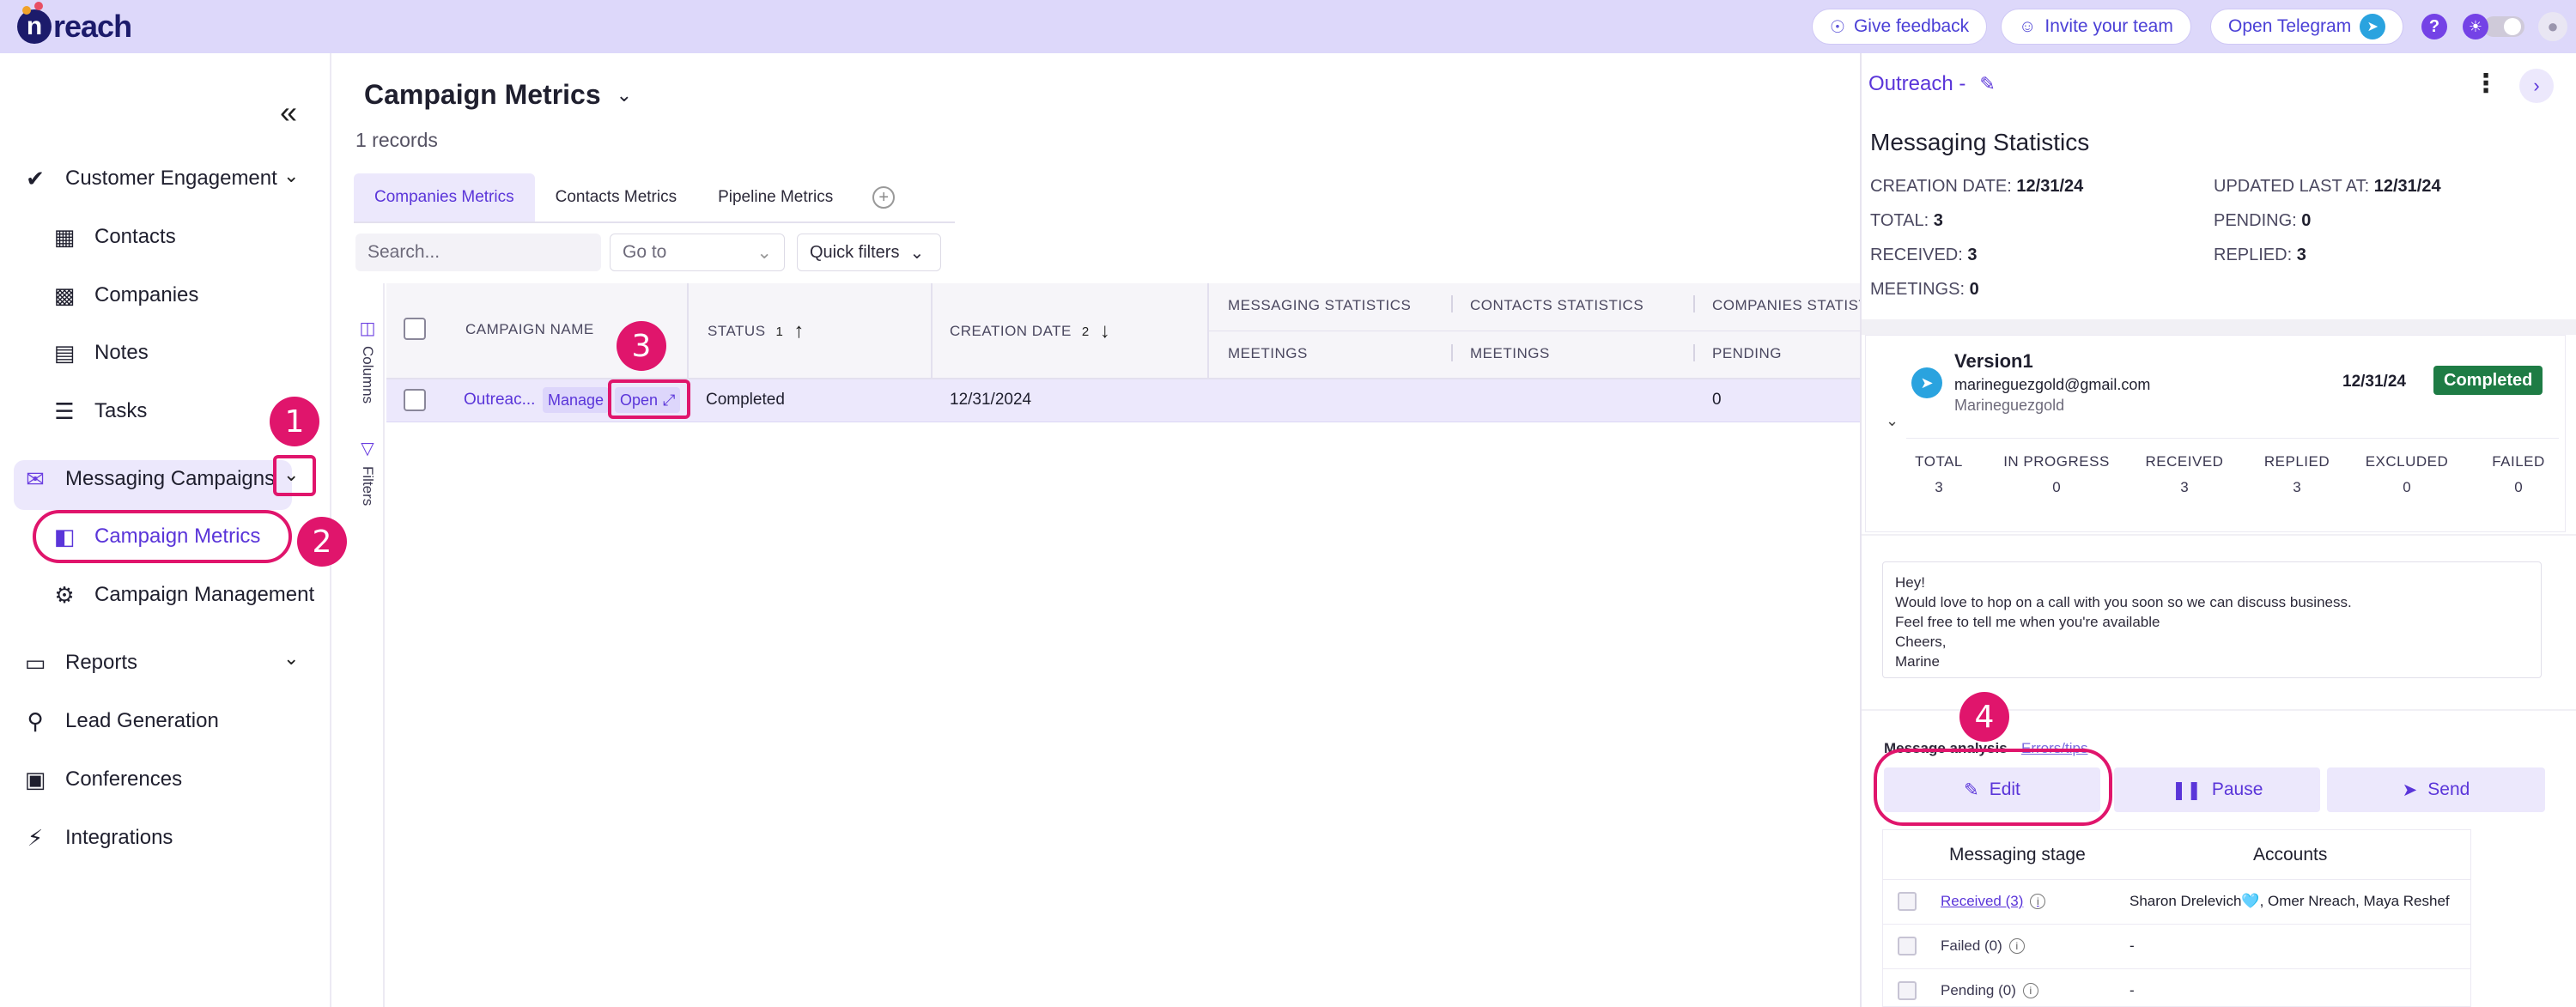 This screenshot has height=1007, width=2576. I want to click on column-messaging-statistics: MESSAGING STATISTICS, so click(1319, 305).